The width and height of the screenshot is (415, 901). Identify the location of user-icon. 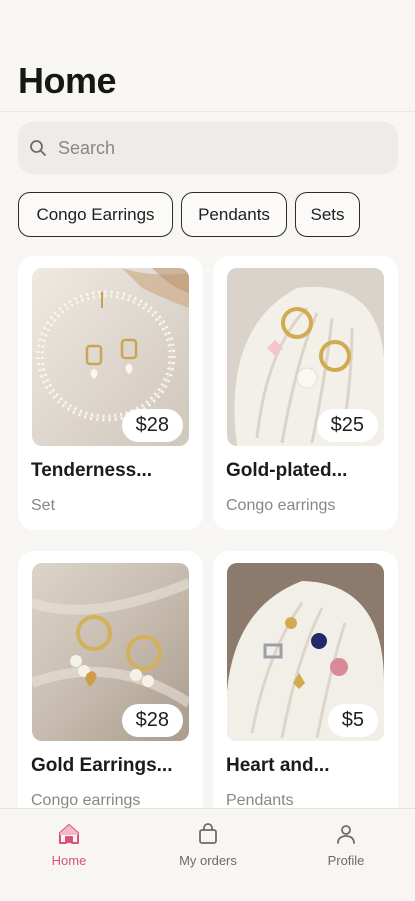
(346, 834).